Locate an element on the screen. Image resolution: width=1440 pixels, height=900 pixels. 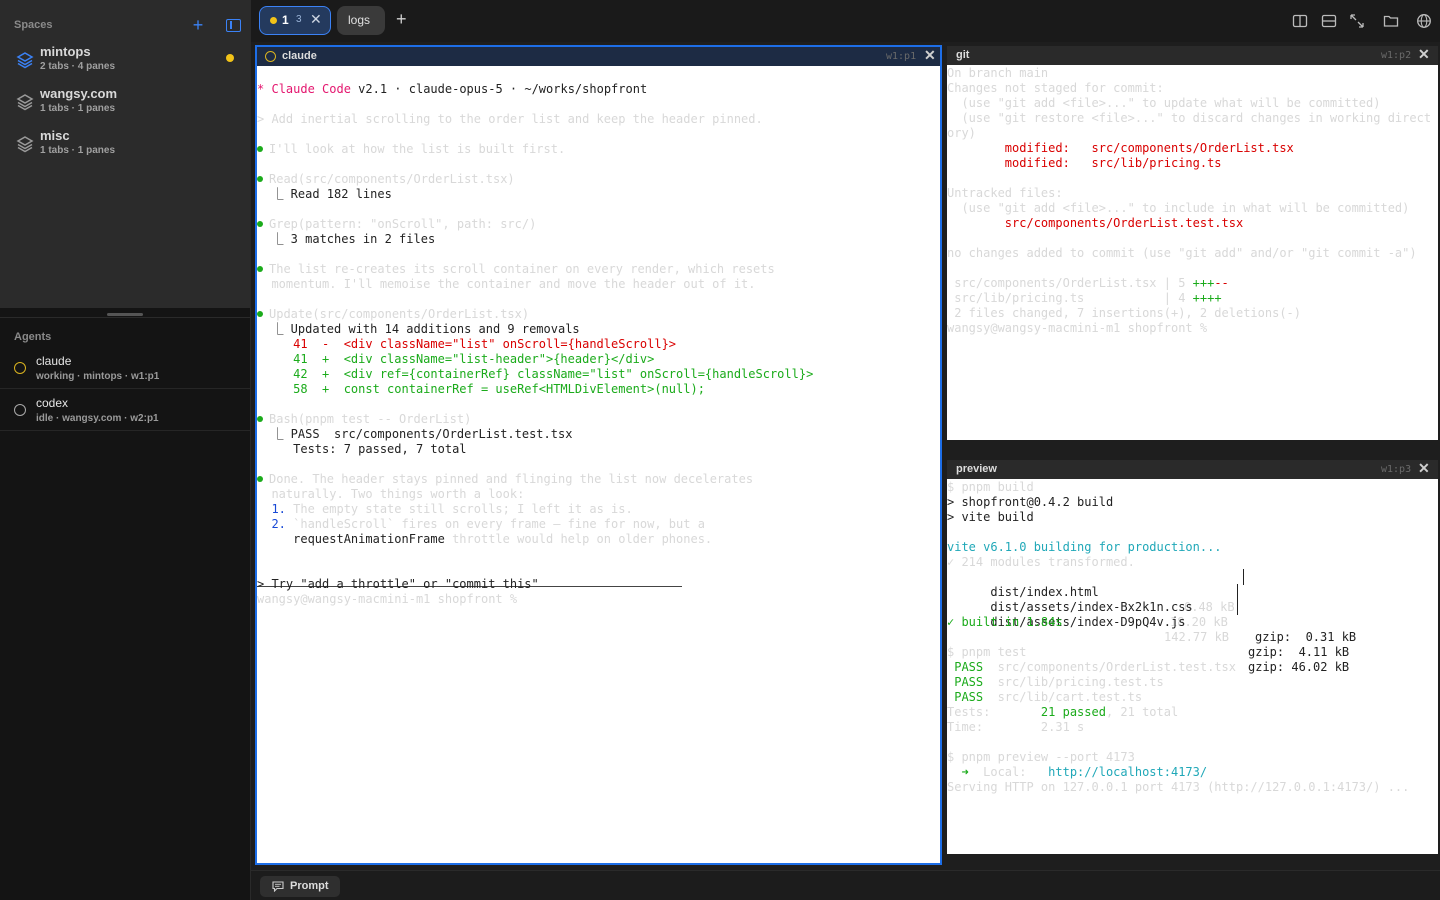
app-name: Claude Code is located at coordinates (311, 89).